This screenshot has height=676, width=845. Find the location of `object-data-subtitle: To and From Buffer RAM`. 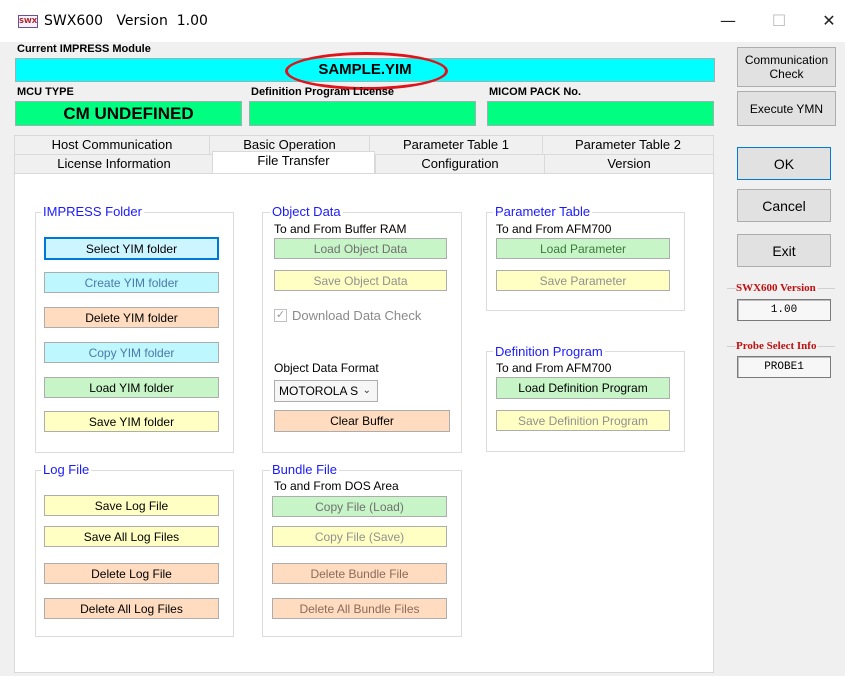

object-data-subtitle: To and From Buffer RAM is located at coordinates (340, 229).